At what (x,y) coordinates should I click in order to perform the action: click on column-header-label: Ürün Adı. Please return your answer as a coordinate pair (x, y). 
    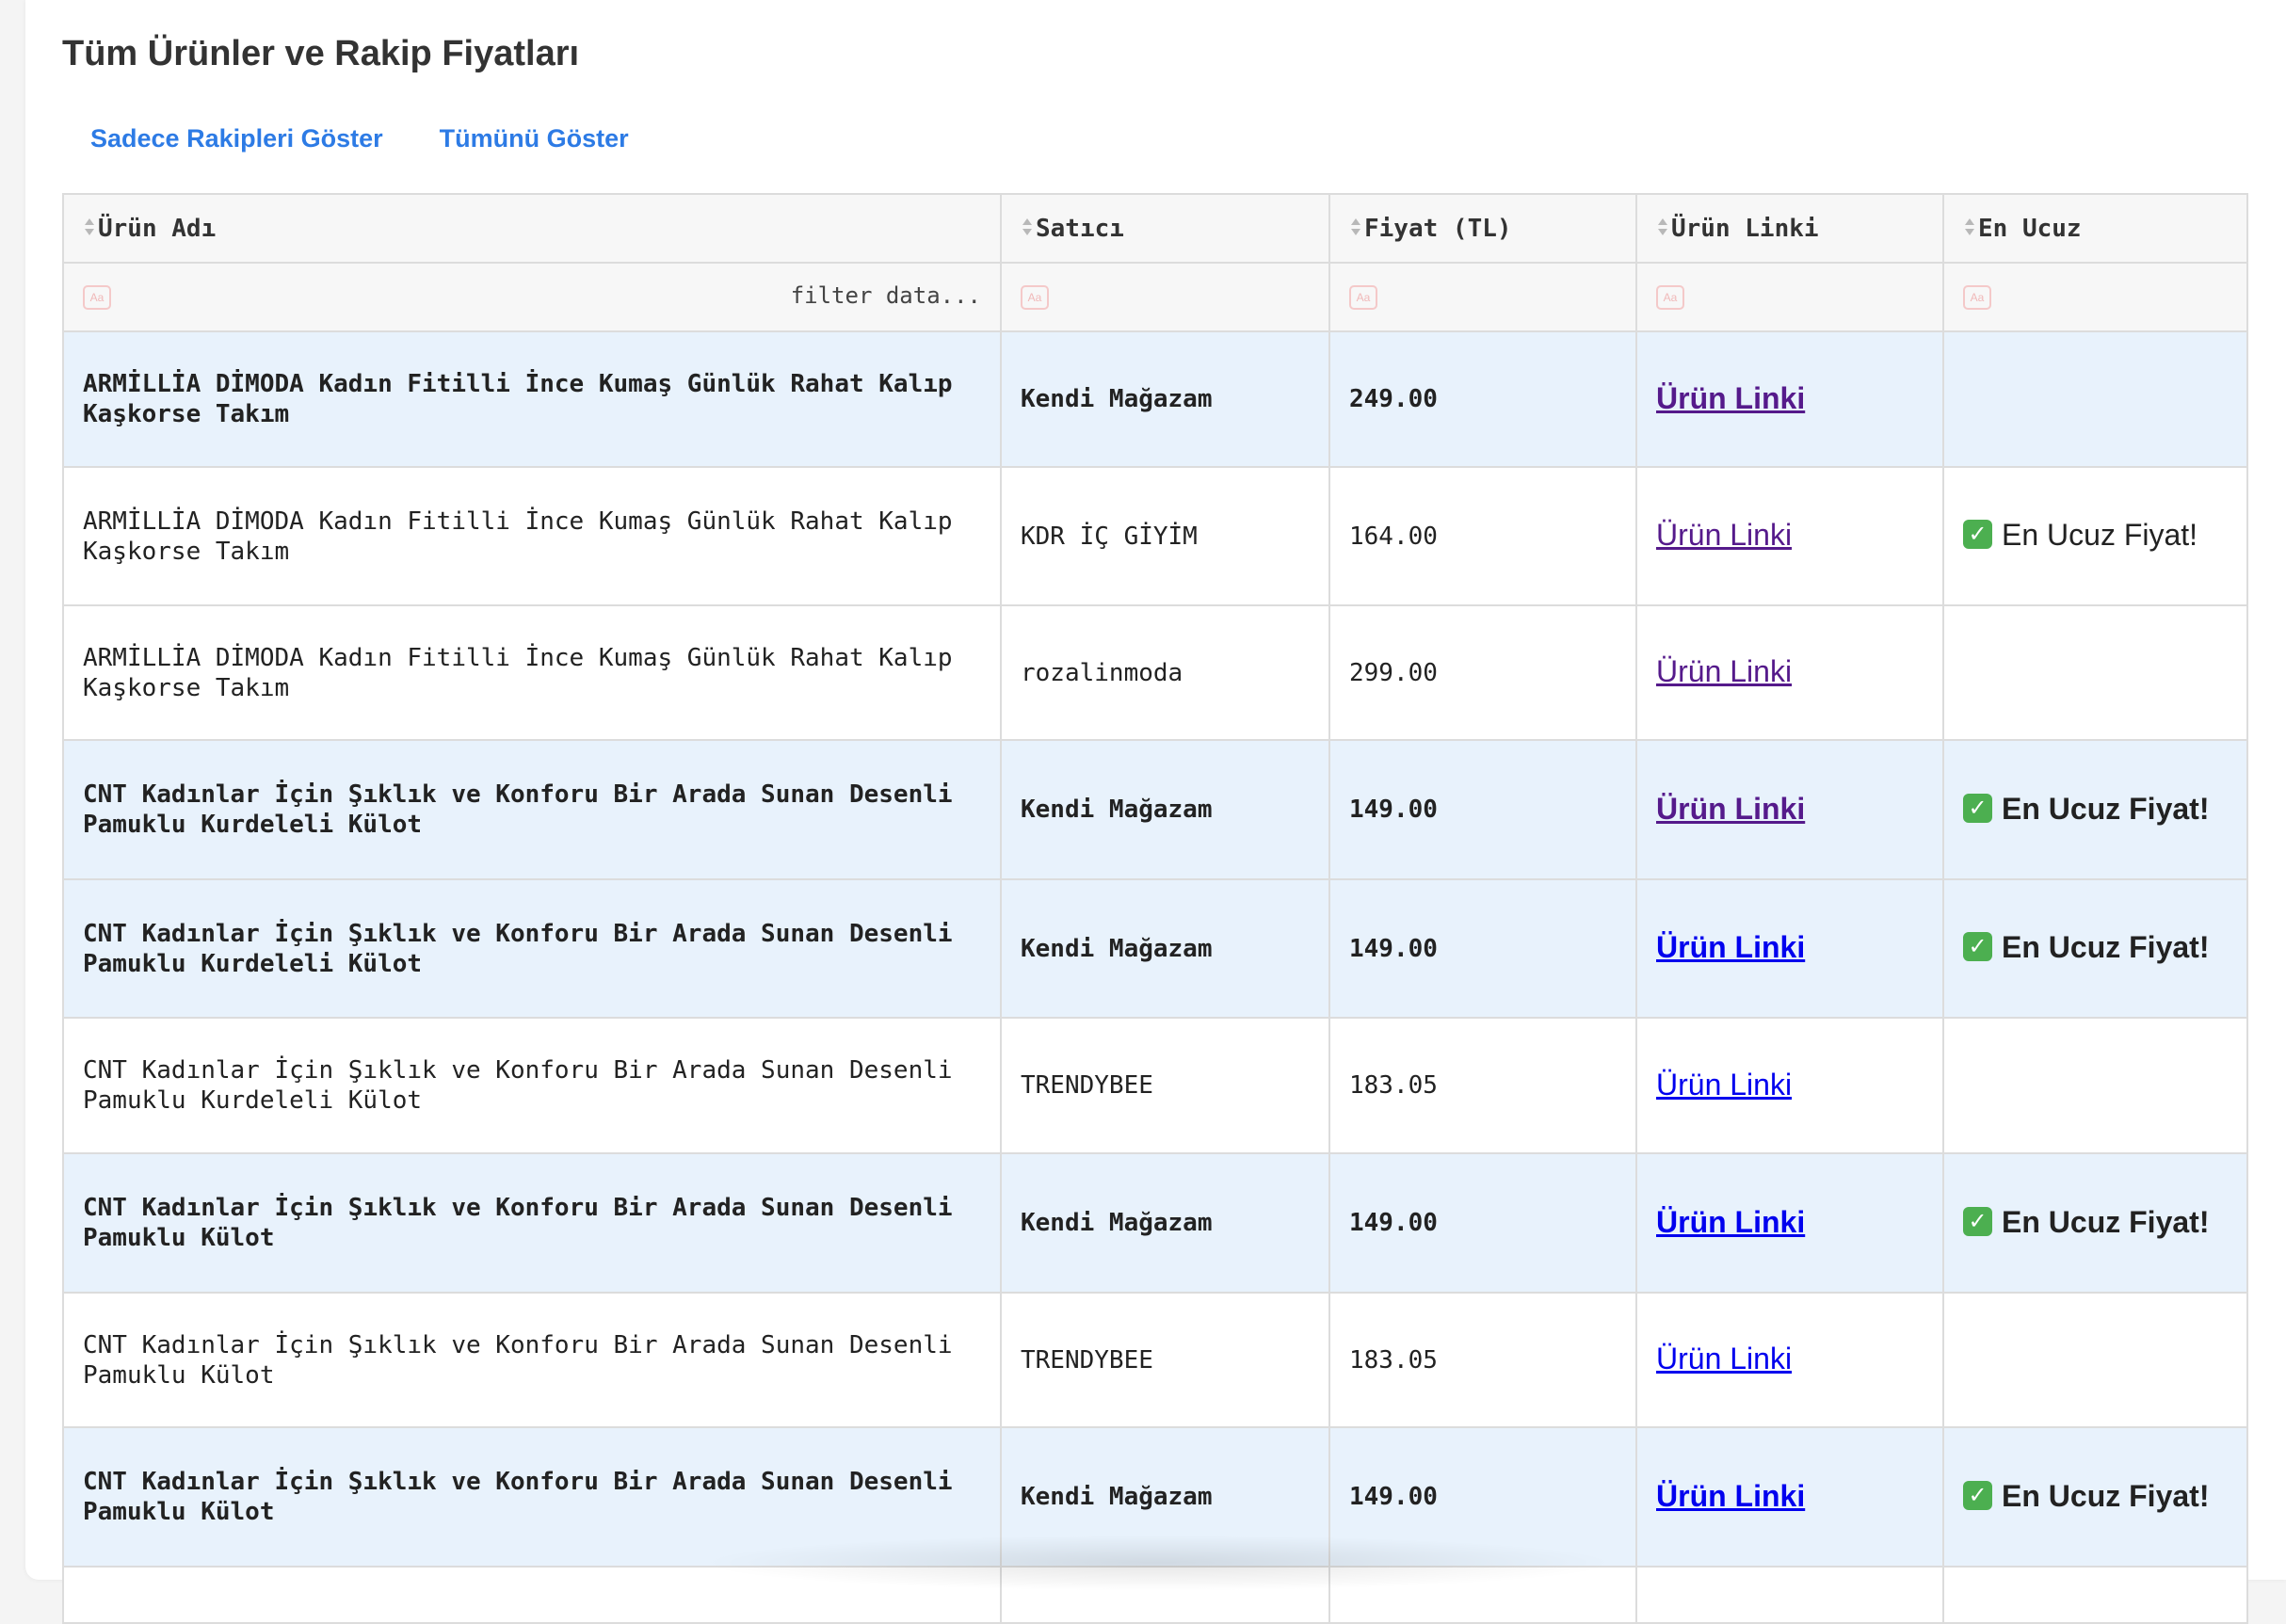
    Looking at the image, I should click on (158, 228).